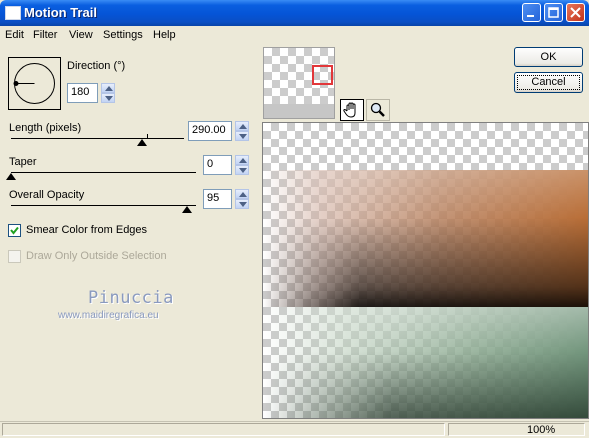 This screenshot has height=438, width=589. I want to click on length-label: Length (pixels), so click(45, 128).